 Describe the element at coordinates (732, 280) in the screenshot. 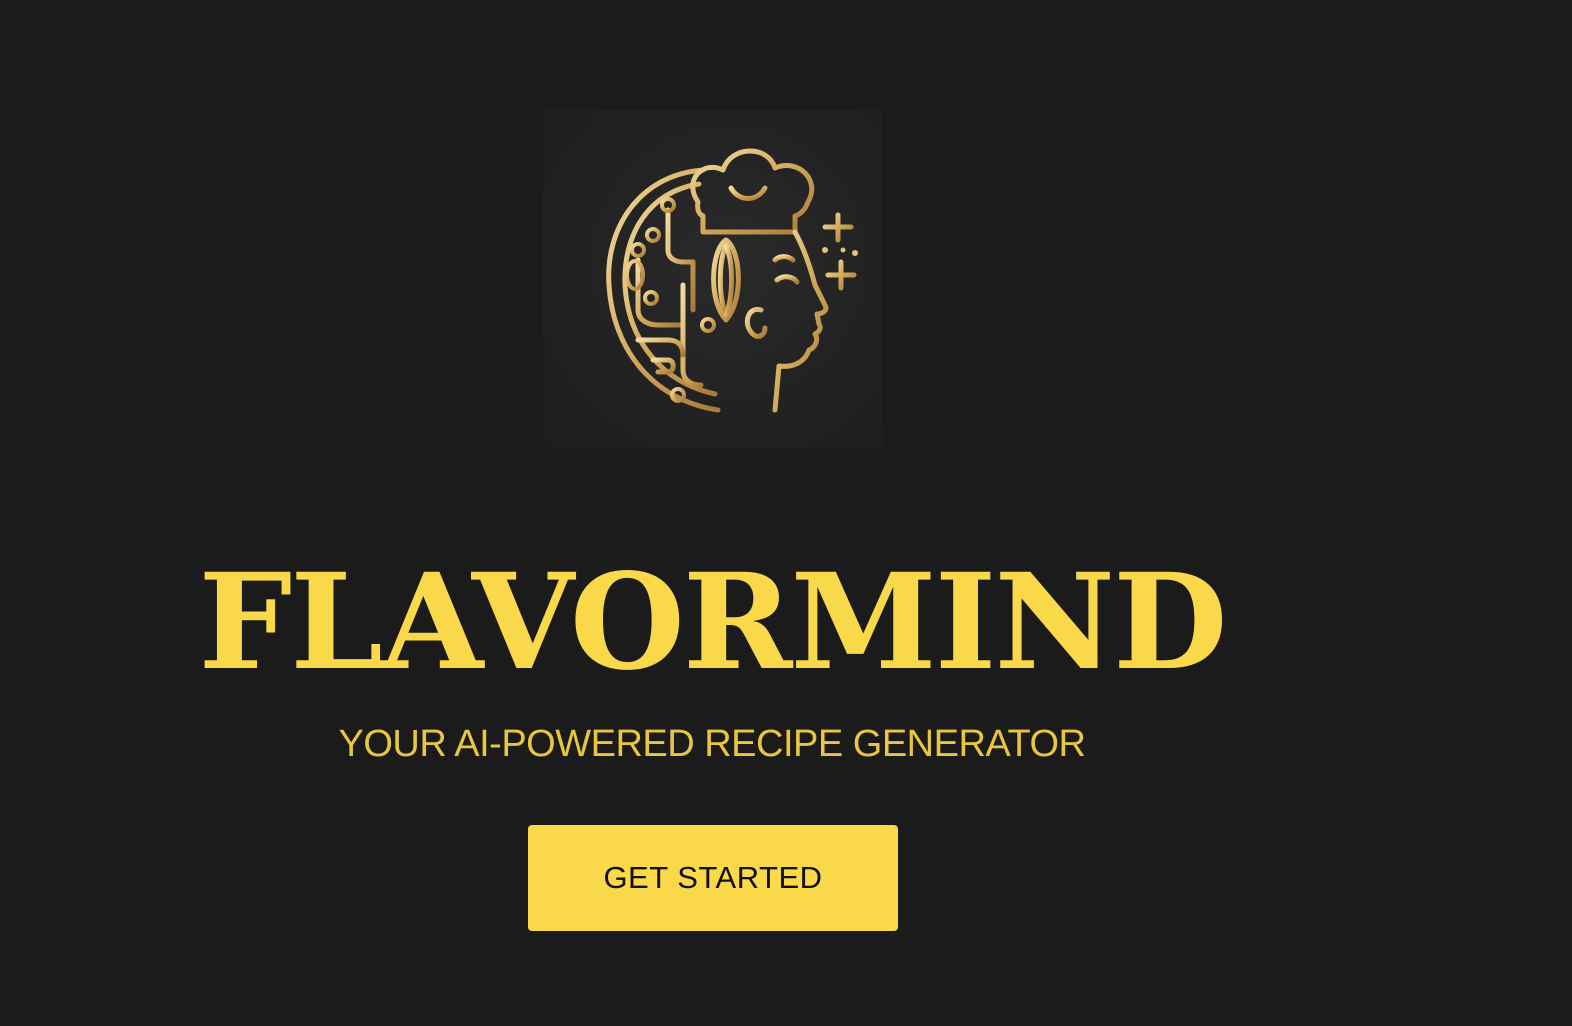

I see `chef-head-circuit-logo-icon` at that location.